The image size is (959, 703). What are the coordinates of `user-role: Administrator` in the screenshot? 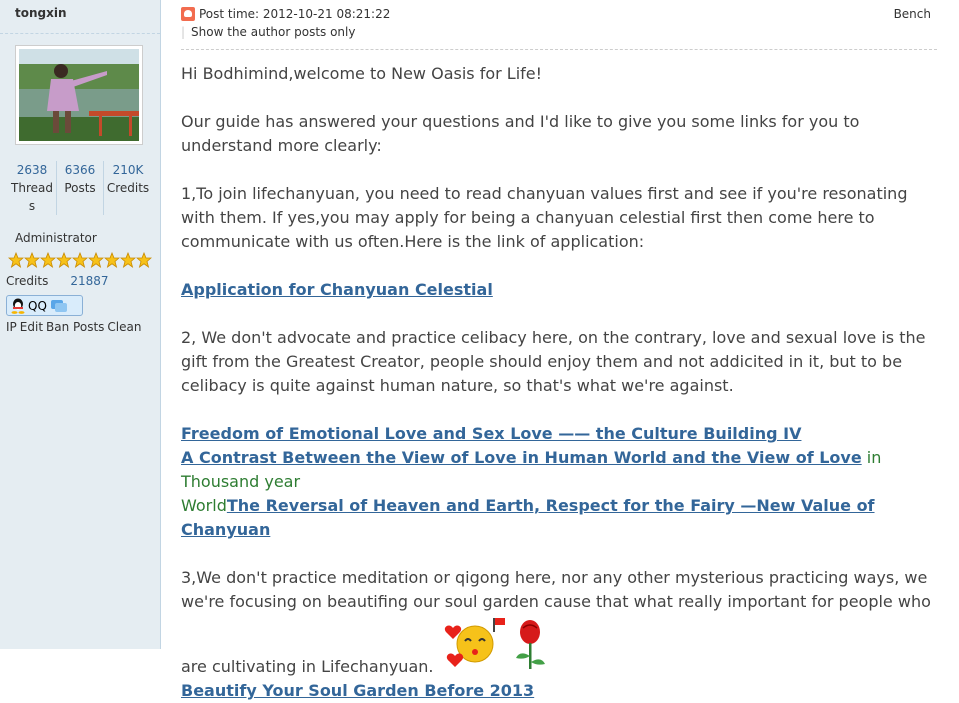 It's located at (56, 238).